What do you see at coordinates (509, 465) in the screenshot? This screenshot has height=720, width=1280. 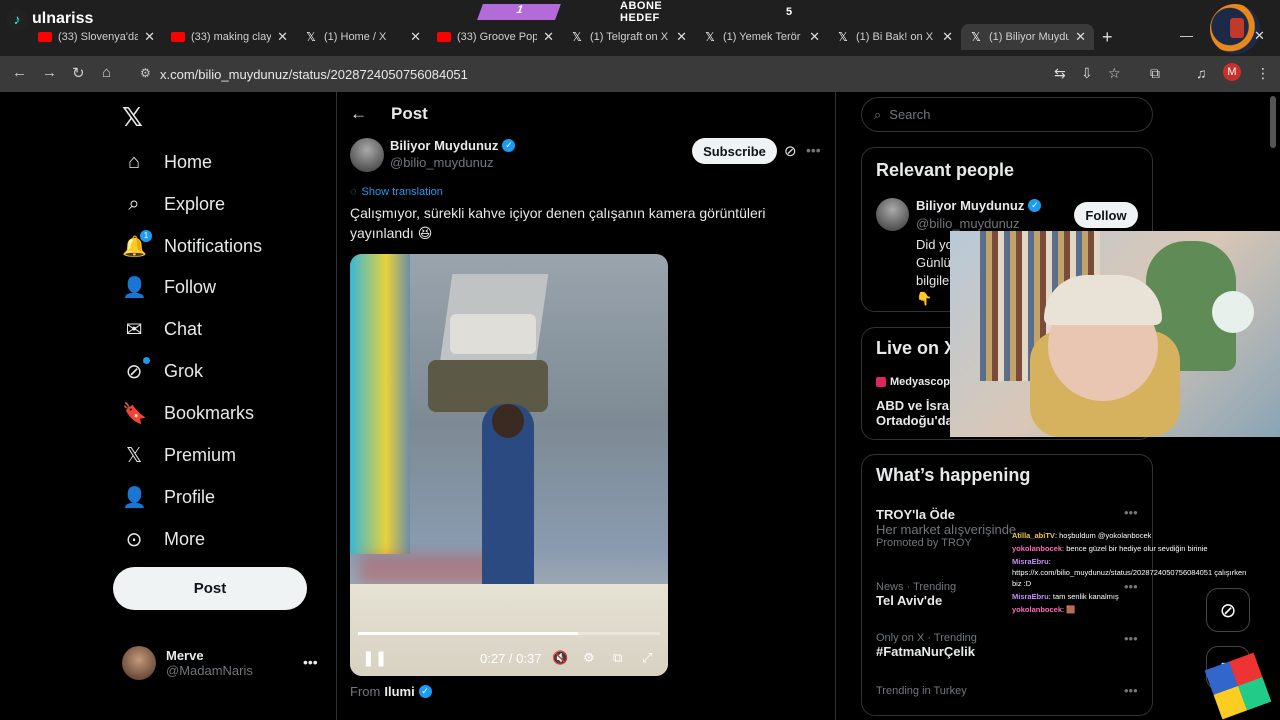 I see `post-video: ❚❚ 0:27 / 0:37 🔇 ⚙ ⧉ ⤢` at bounding box center [509, 465].